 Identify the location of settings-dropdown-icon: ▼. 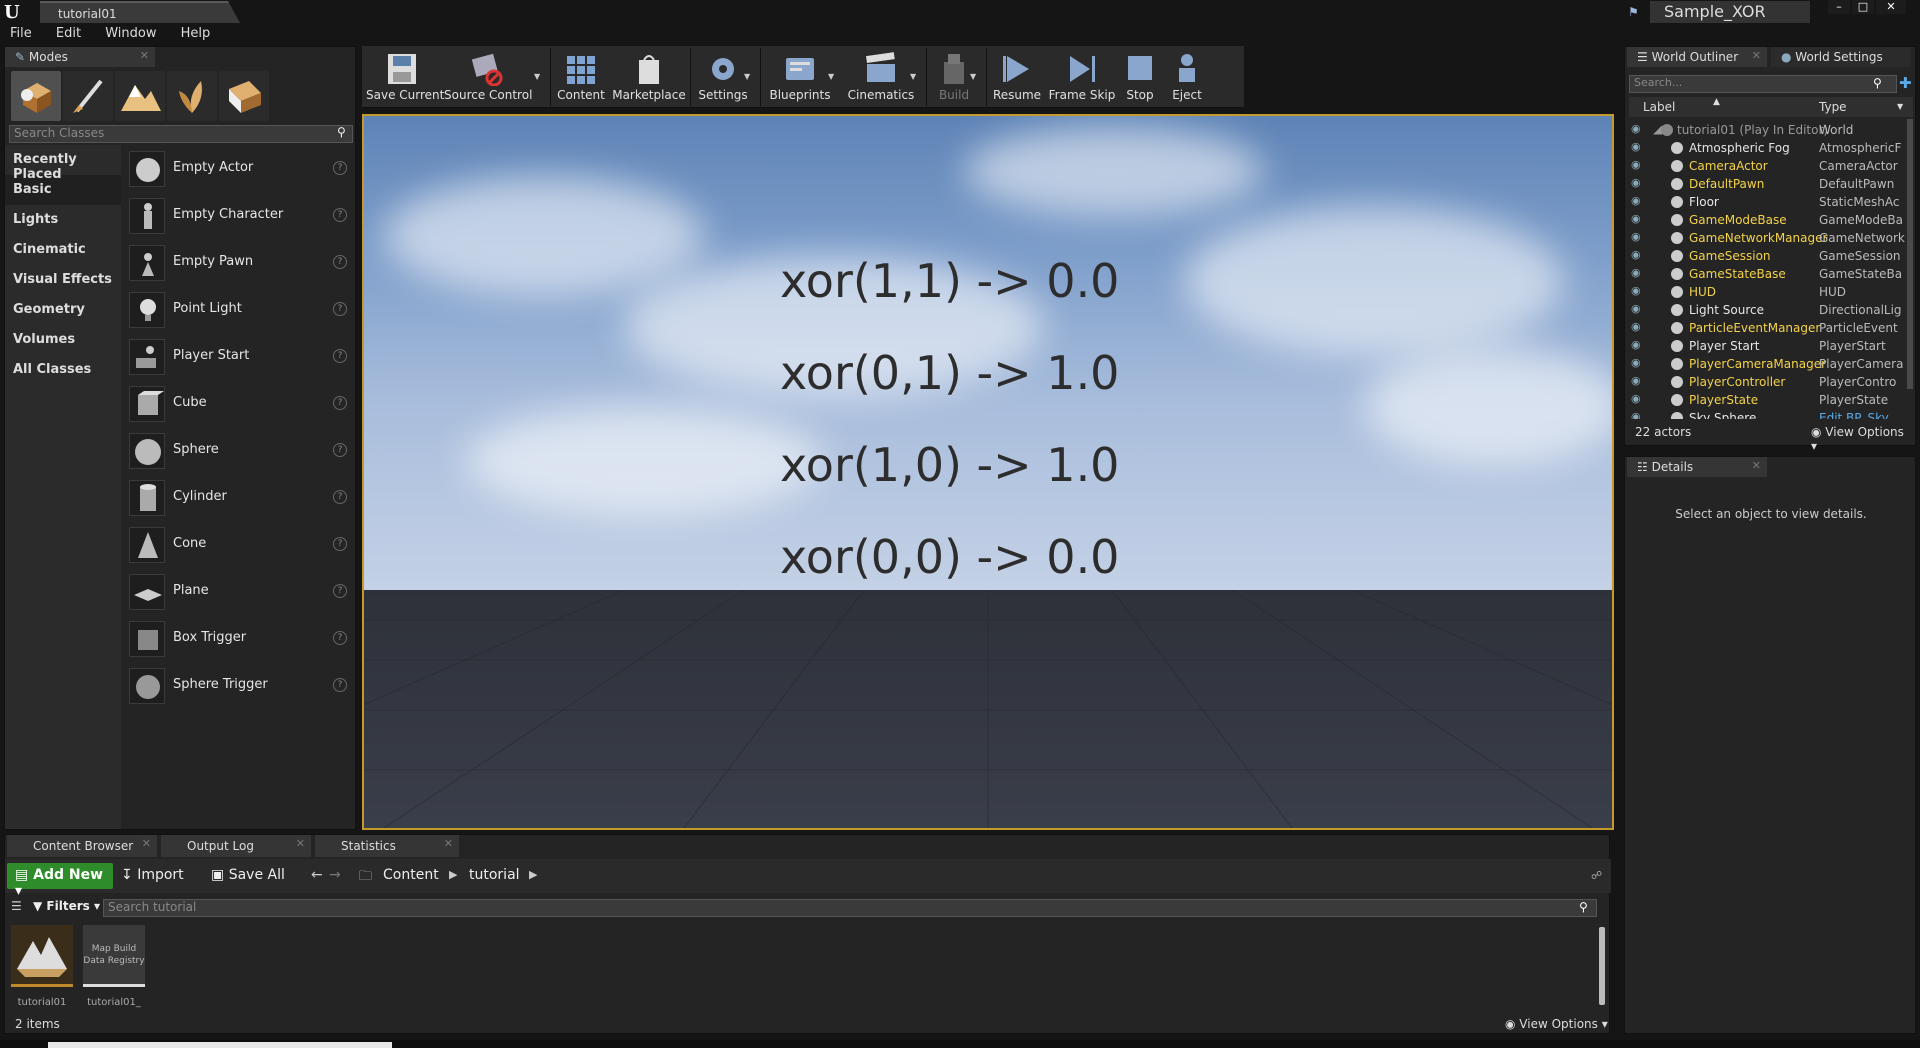
(747, 76).